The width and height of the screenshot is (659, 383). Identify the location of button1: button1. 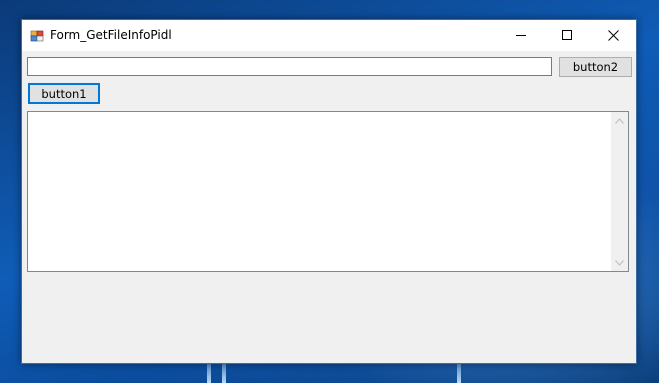
(64, 93).